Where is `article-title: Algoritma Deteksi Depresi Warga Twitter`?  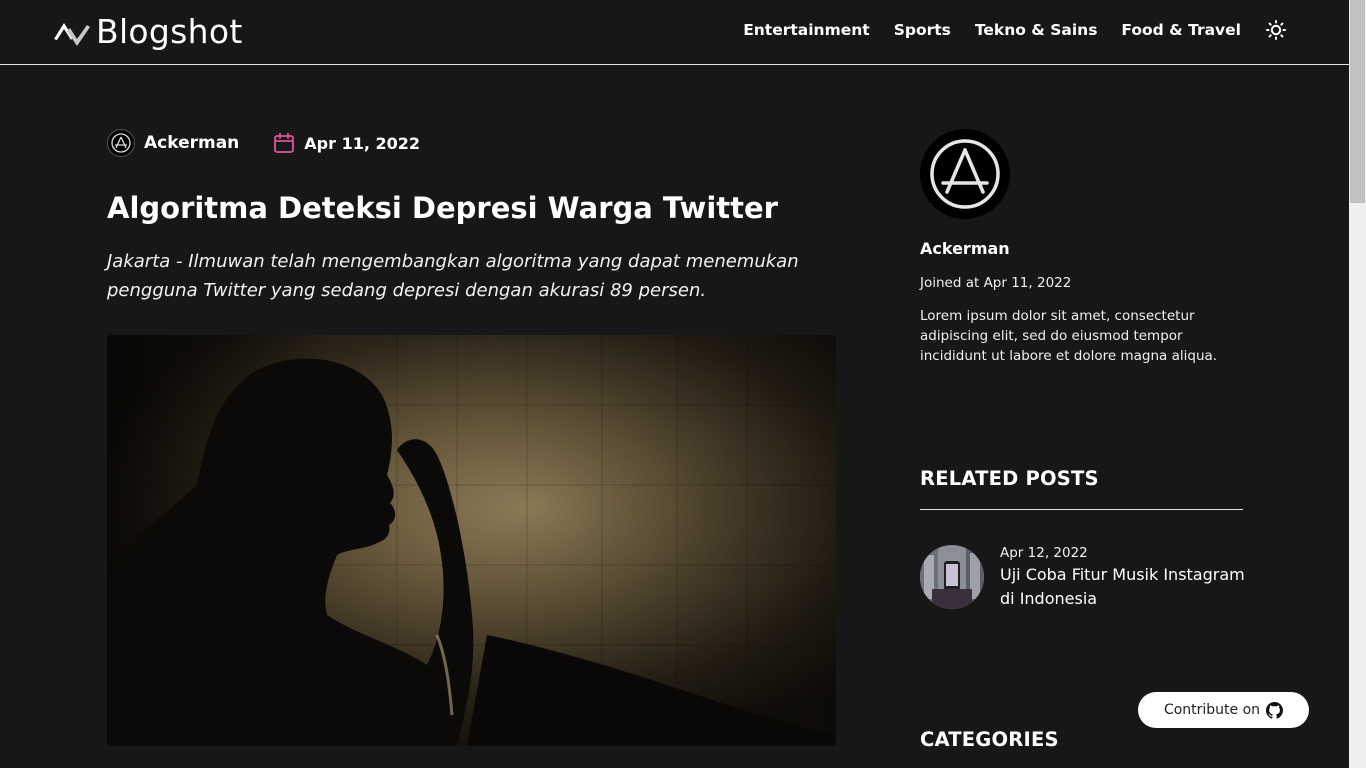 article-title: Algoritma Deteksi Depresi Warga Twitter is located at coordinates (442, 208).